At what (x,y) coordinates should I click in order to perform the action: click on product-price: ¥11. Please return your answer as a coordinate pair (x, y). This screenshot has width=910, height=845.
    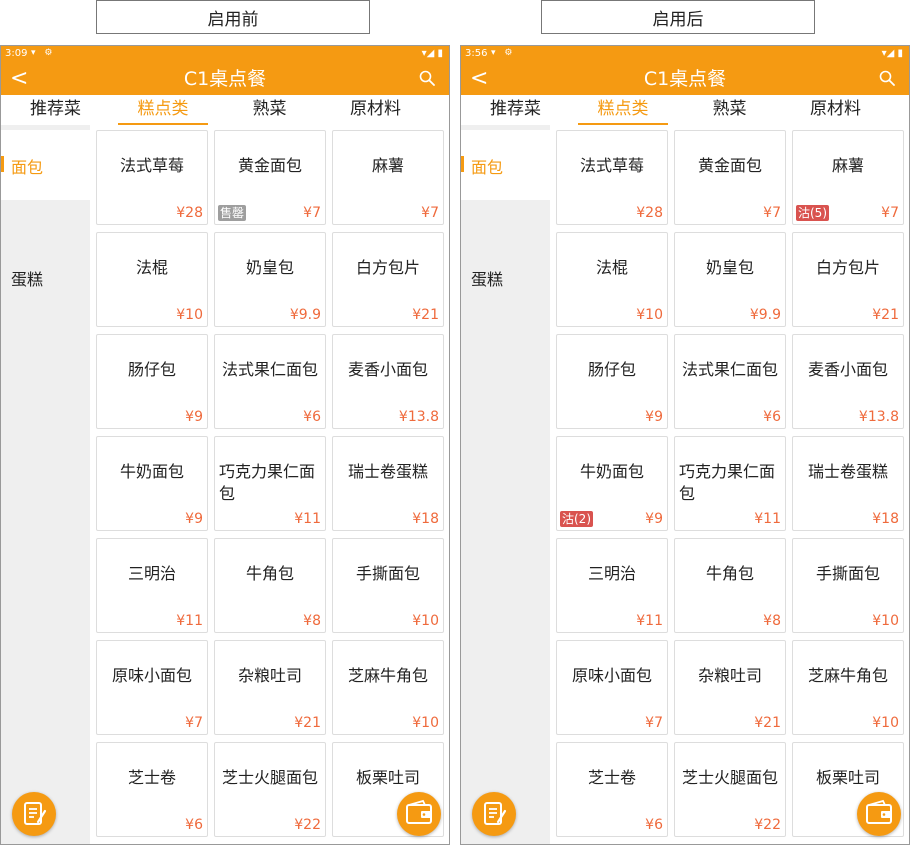
    Looking at the image, I should click on (307, 519).